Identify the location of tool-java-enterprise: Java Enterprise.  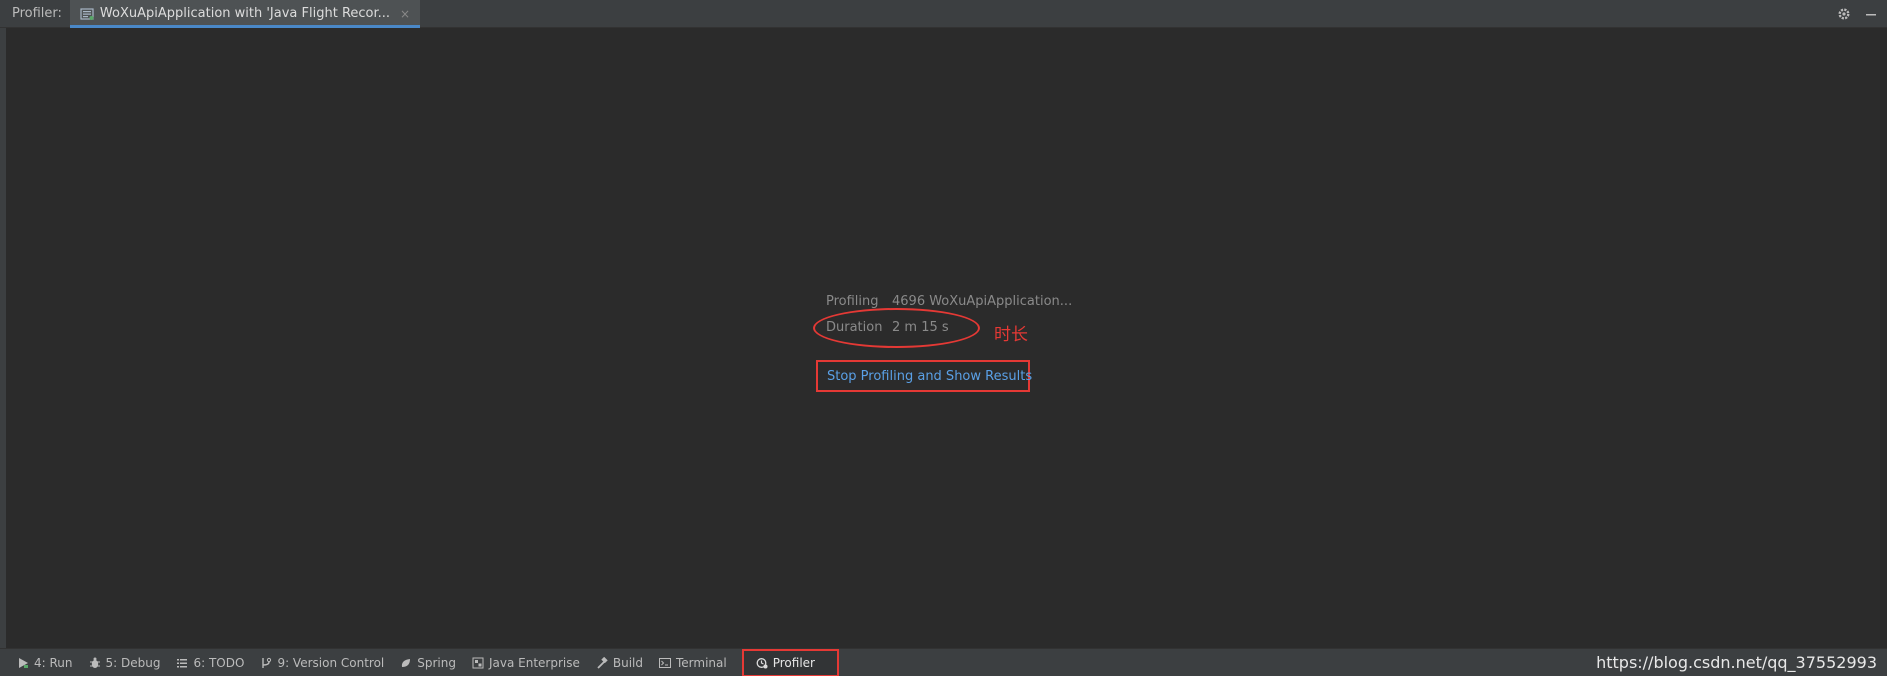
(529, 662).